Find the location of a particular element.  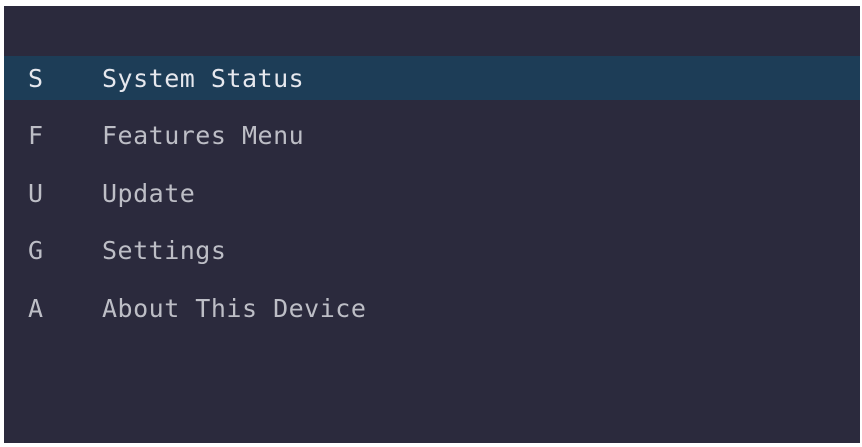

menu-item-label: About This Device is located at coordinates (234, 308).